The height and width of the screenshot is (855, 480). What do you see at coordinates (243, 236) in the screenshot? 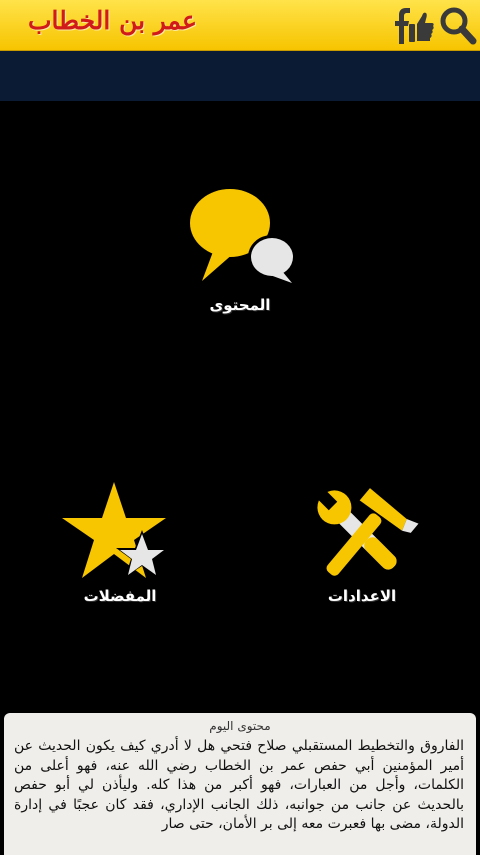
I see `chat-bubbles-icon` at bounding box center [243, 236].